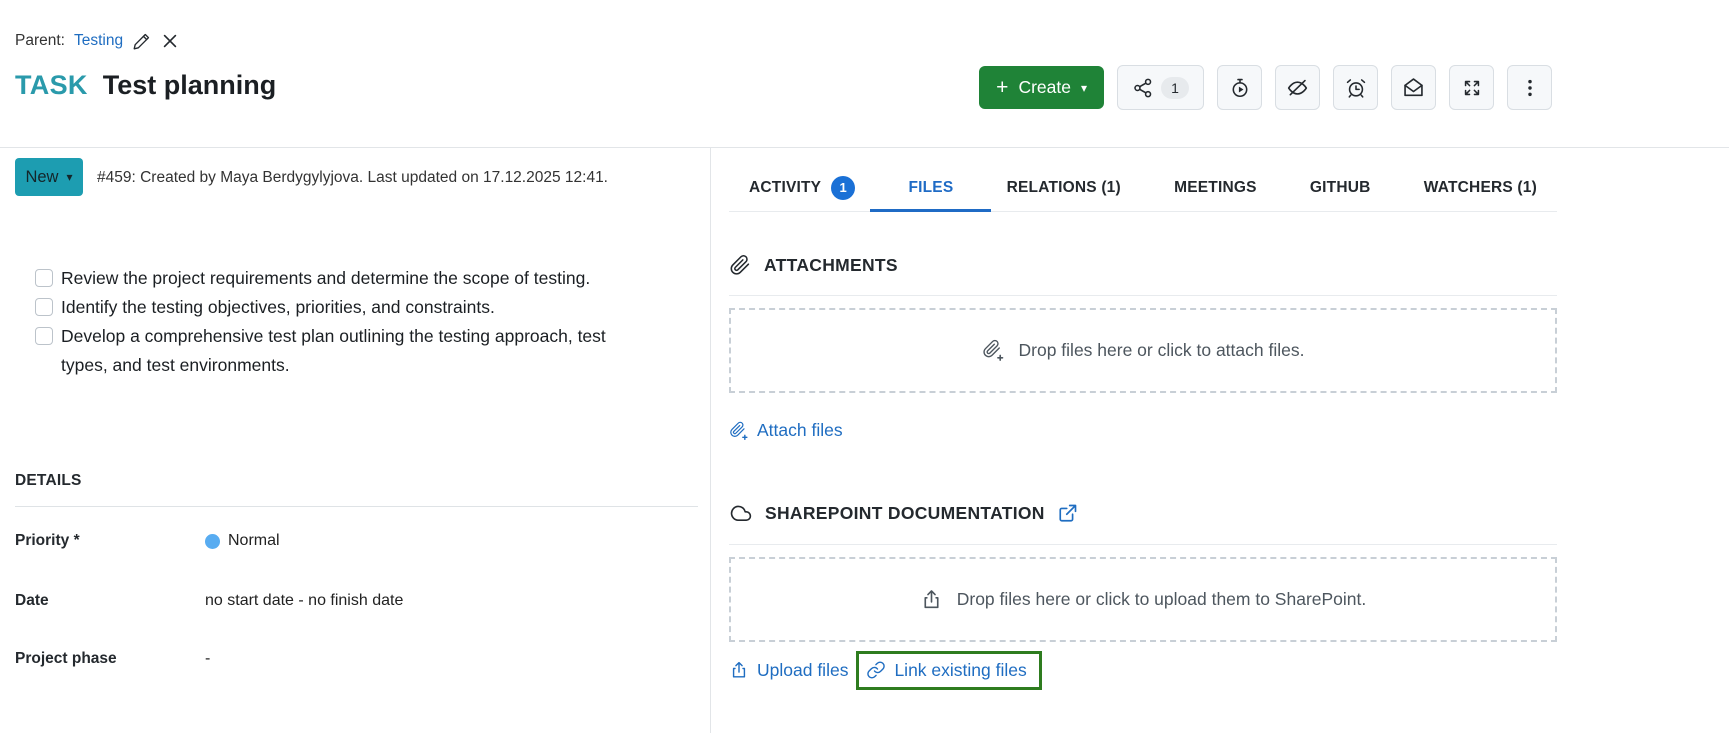 The height and width of the screenshot is (733, 1729). What do you see at coordinates (48, 480) in the screenshot?
I see `details-heading: DETAILS` at bounding box center [48, 480].